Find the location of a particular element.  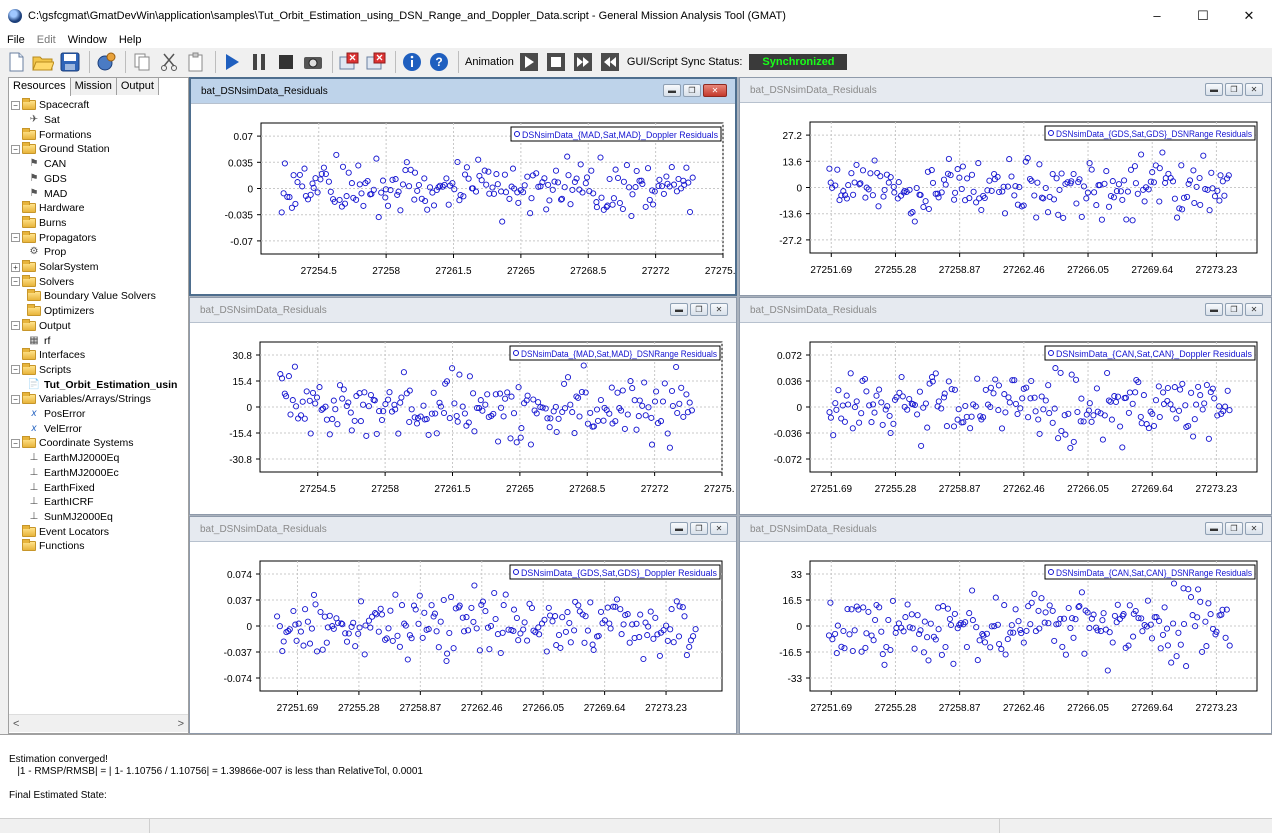

tree-item: ⚑ MAD is located at coordinates (47, 193).